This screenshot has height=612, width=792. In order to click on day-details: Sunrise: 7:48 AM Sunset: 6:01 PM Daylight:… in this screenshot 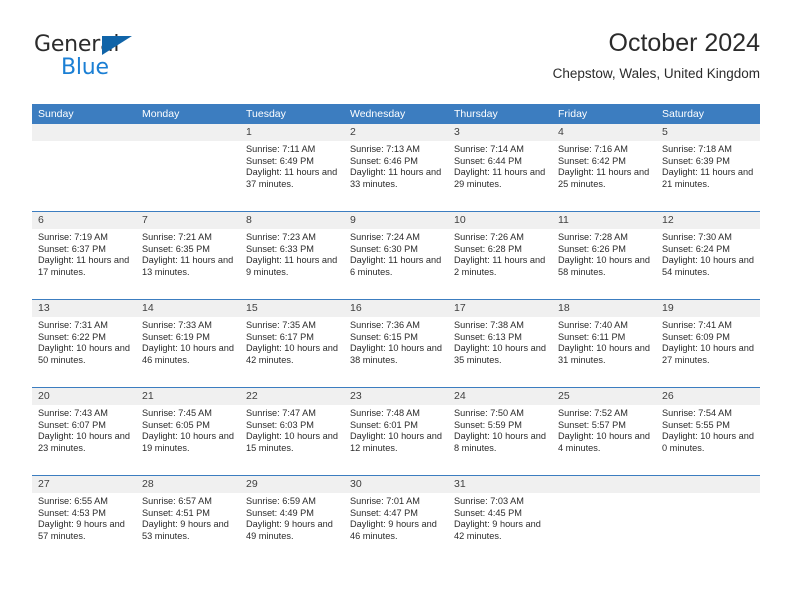, I will do `click(396, 429)`.